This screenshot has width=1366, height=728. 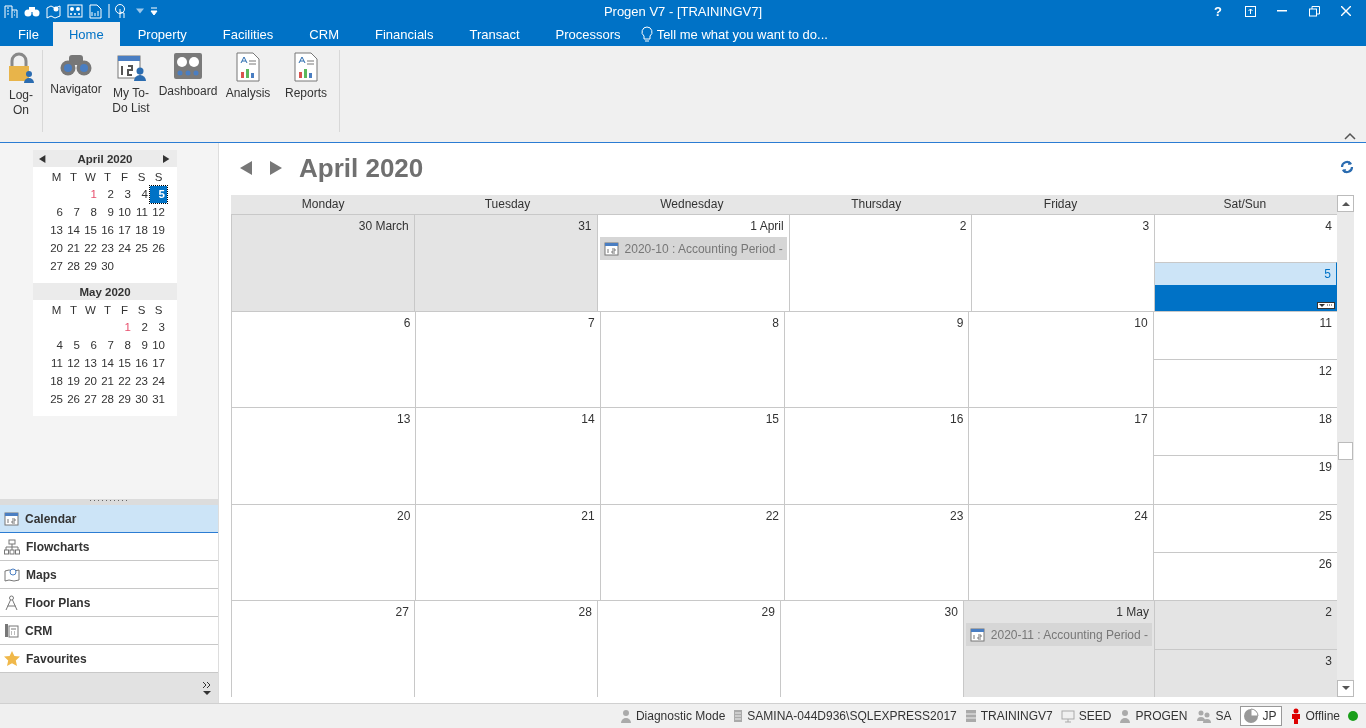 I want to click on ribbon-tab: Property, so click(x=162, y=34).